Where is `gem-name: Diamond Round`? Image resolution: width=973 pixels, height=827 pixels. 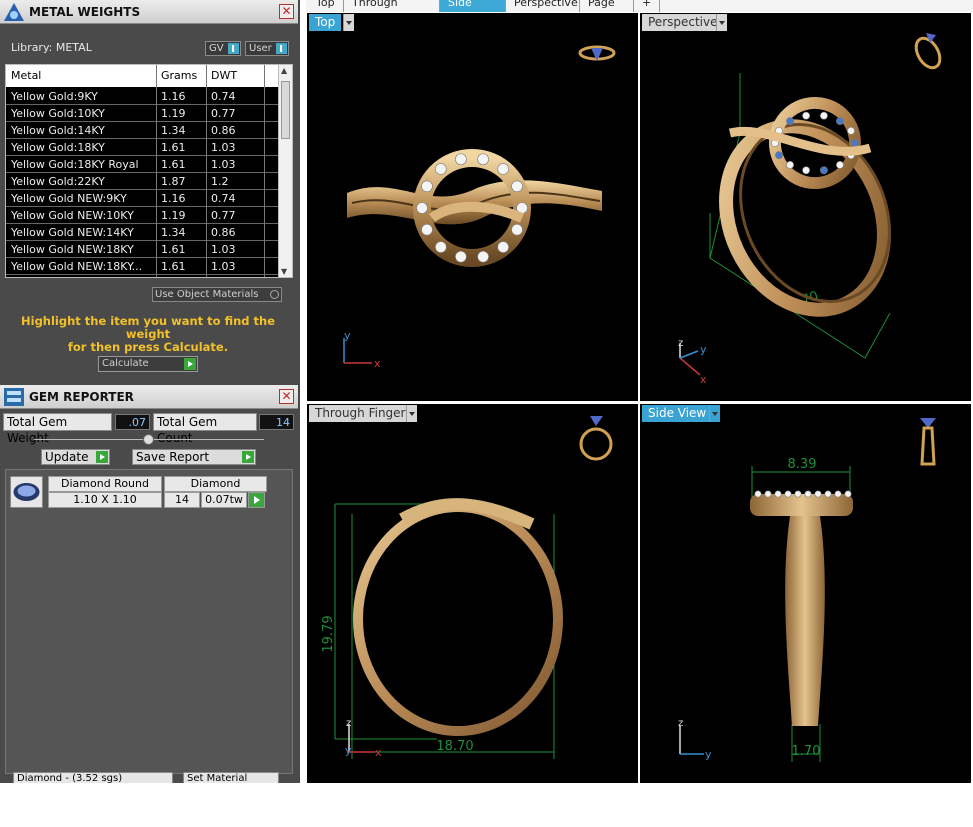 gem-name: Diamond Round is located at coordinates (105, 484).